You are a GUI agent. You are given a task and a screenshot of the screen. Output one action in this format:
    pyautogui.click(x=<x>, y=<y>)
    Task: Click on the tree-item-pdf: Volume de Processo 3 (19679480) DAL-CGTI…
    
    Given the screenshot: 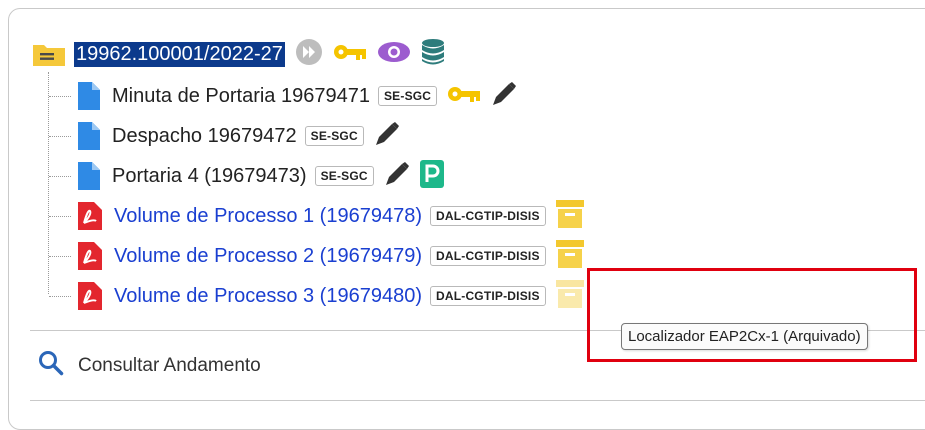 What is the action you would take?
    pyautogui.click(x=331, y=296)
    